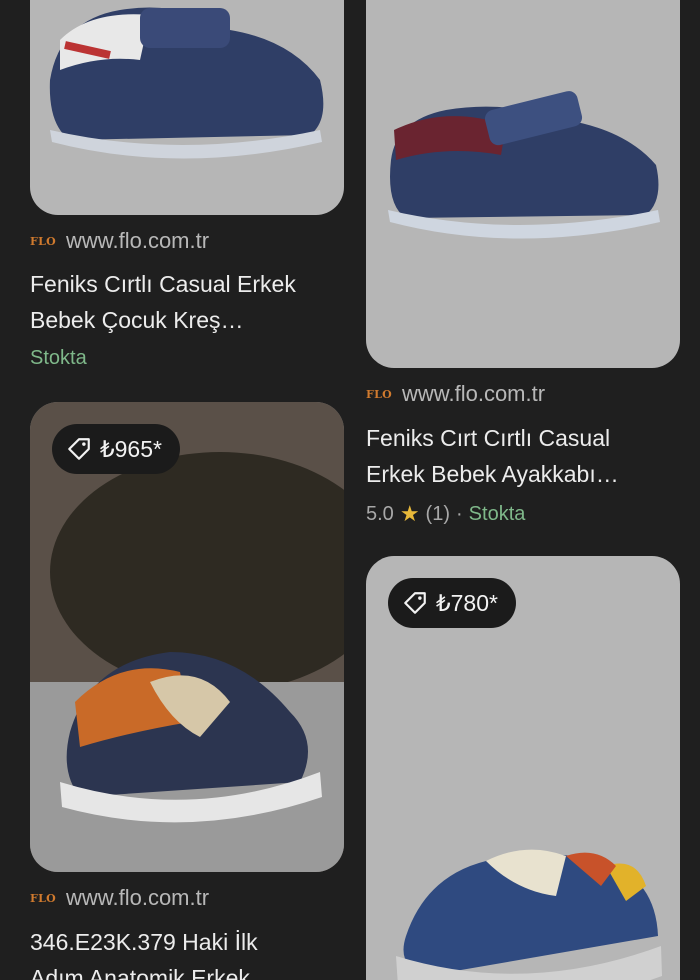  I want to click on price-chip: ₺965*, so click(116, 449).